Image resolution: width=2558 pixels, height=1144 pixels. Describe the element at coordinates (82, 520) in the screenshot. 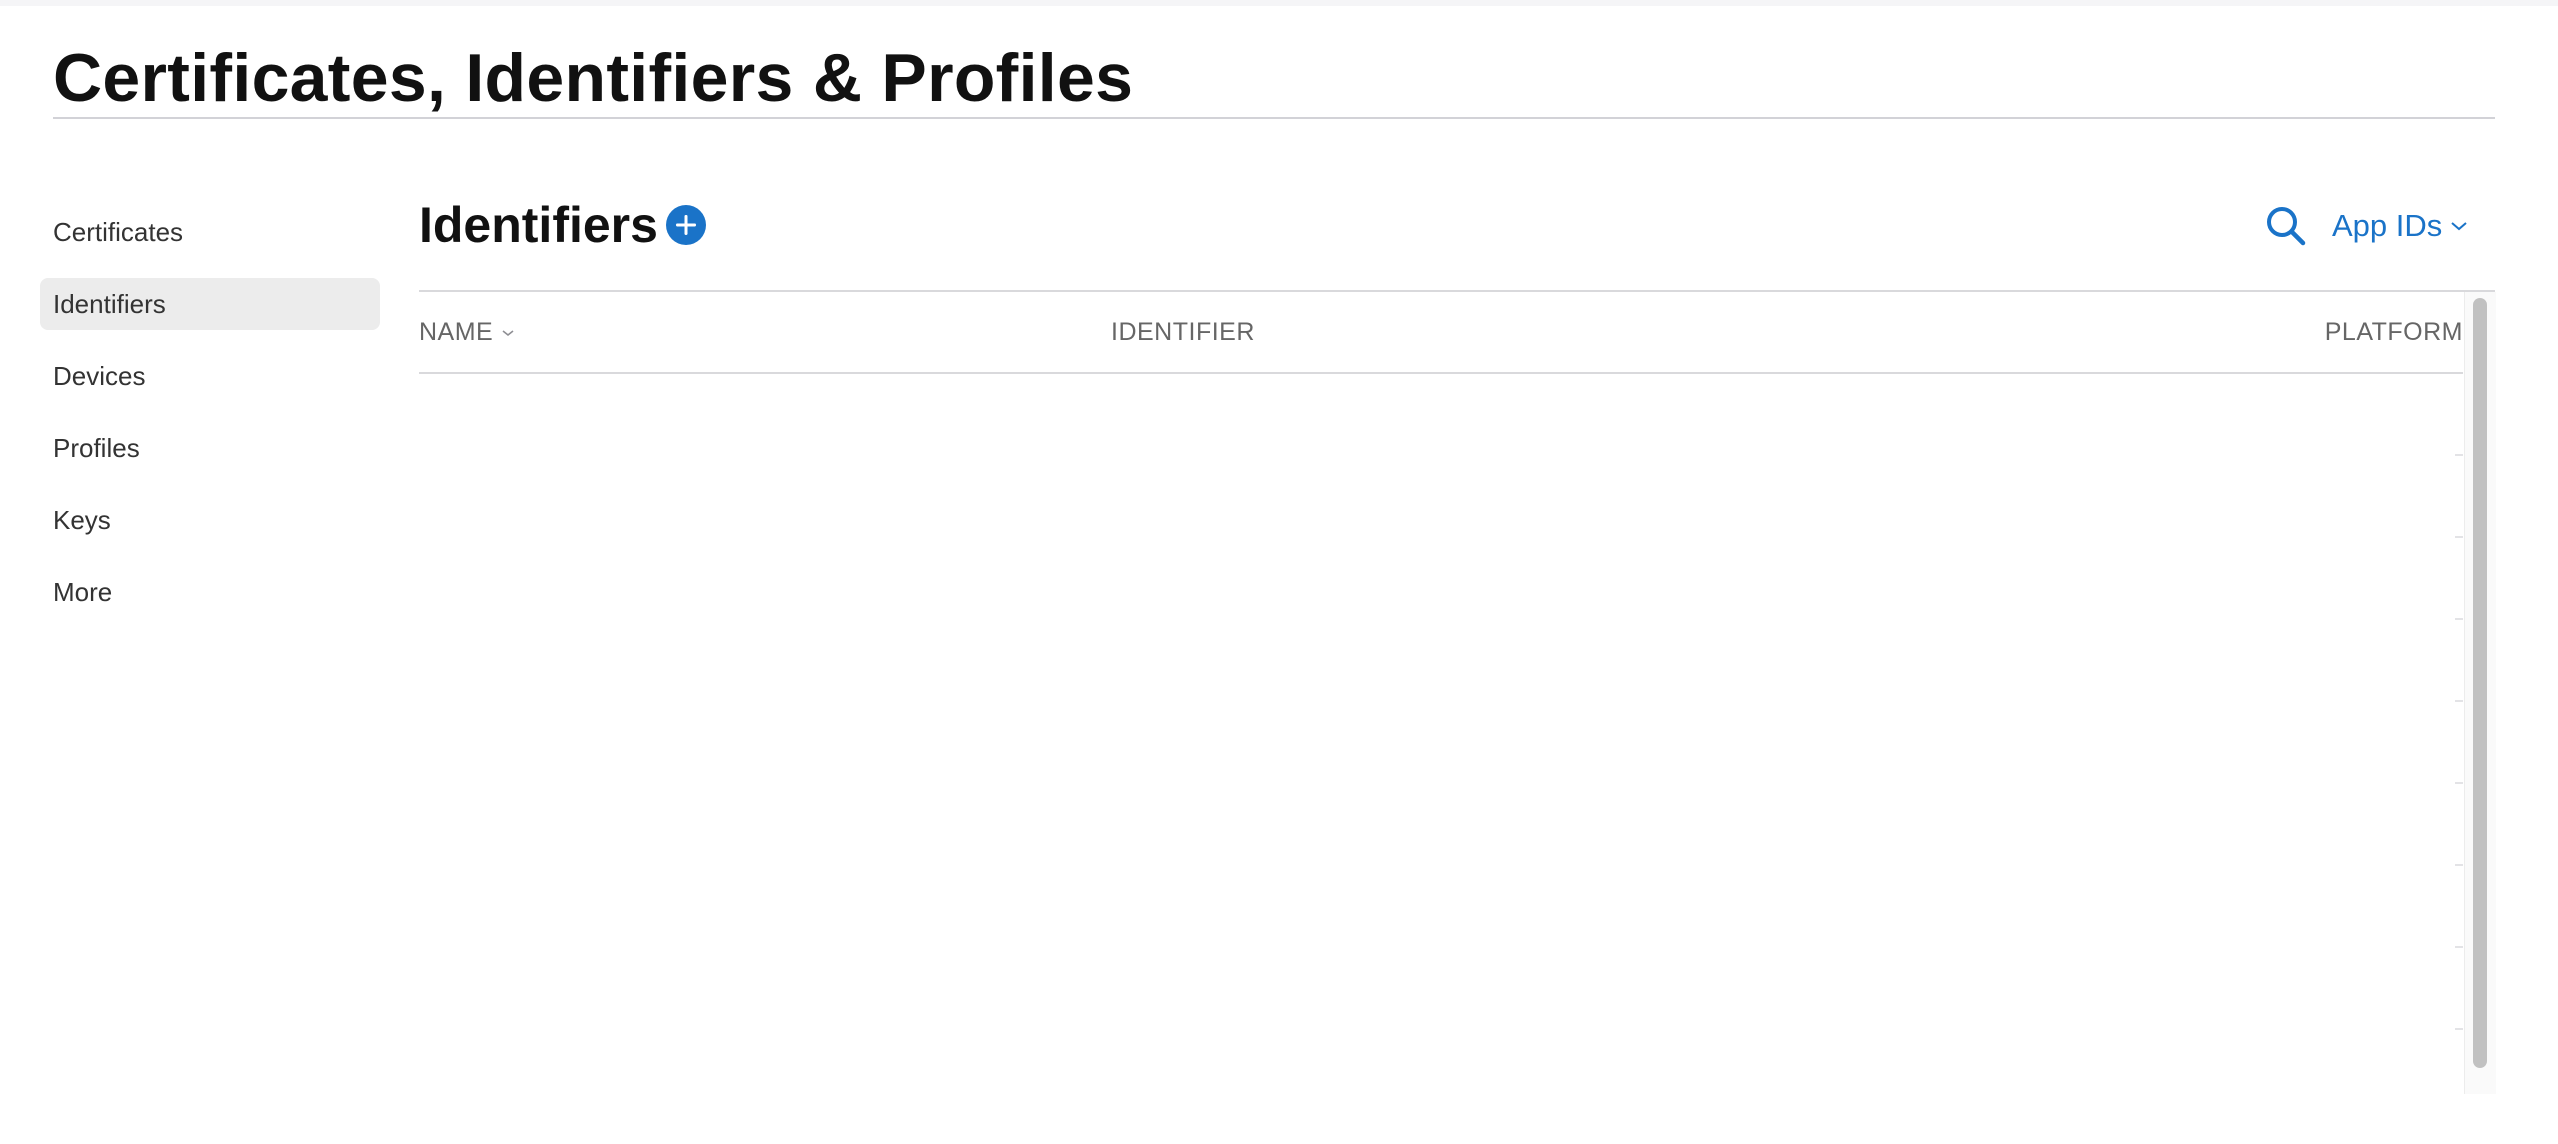

I see `sidebar-item-label: Keys` at that location.